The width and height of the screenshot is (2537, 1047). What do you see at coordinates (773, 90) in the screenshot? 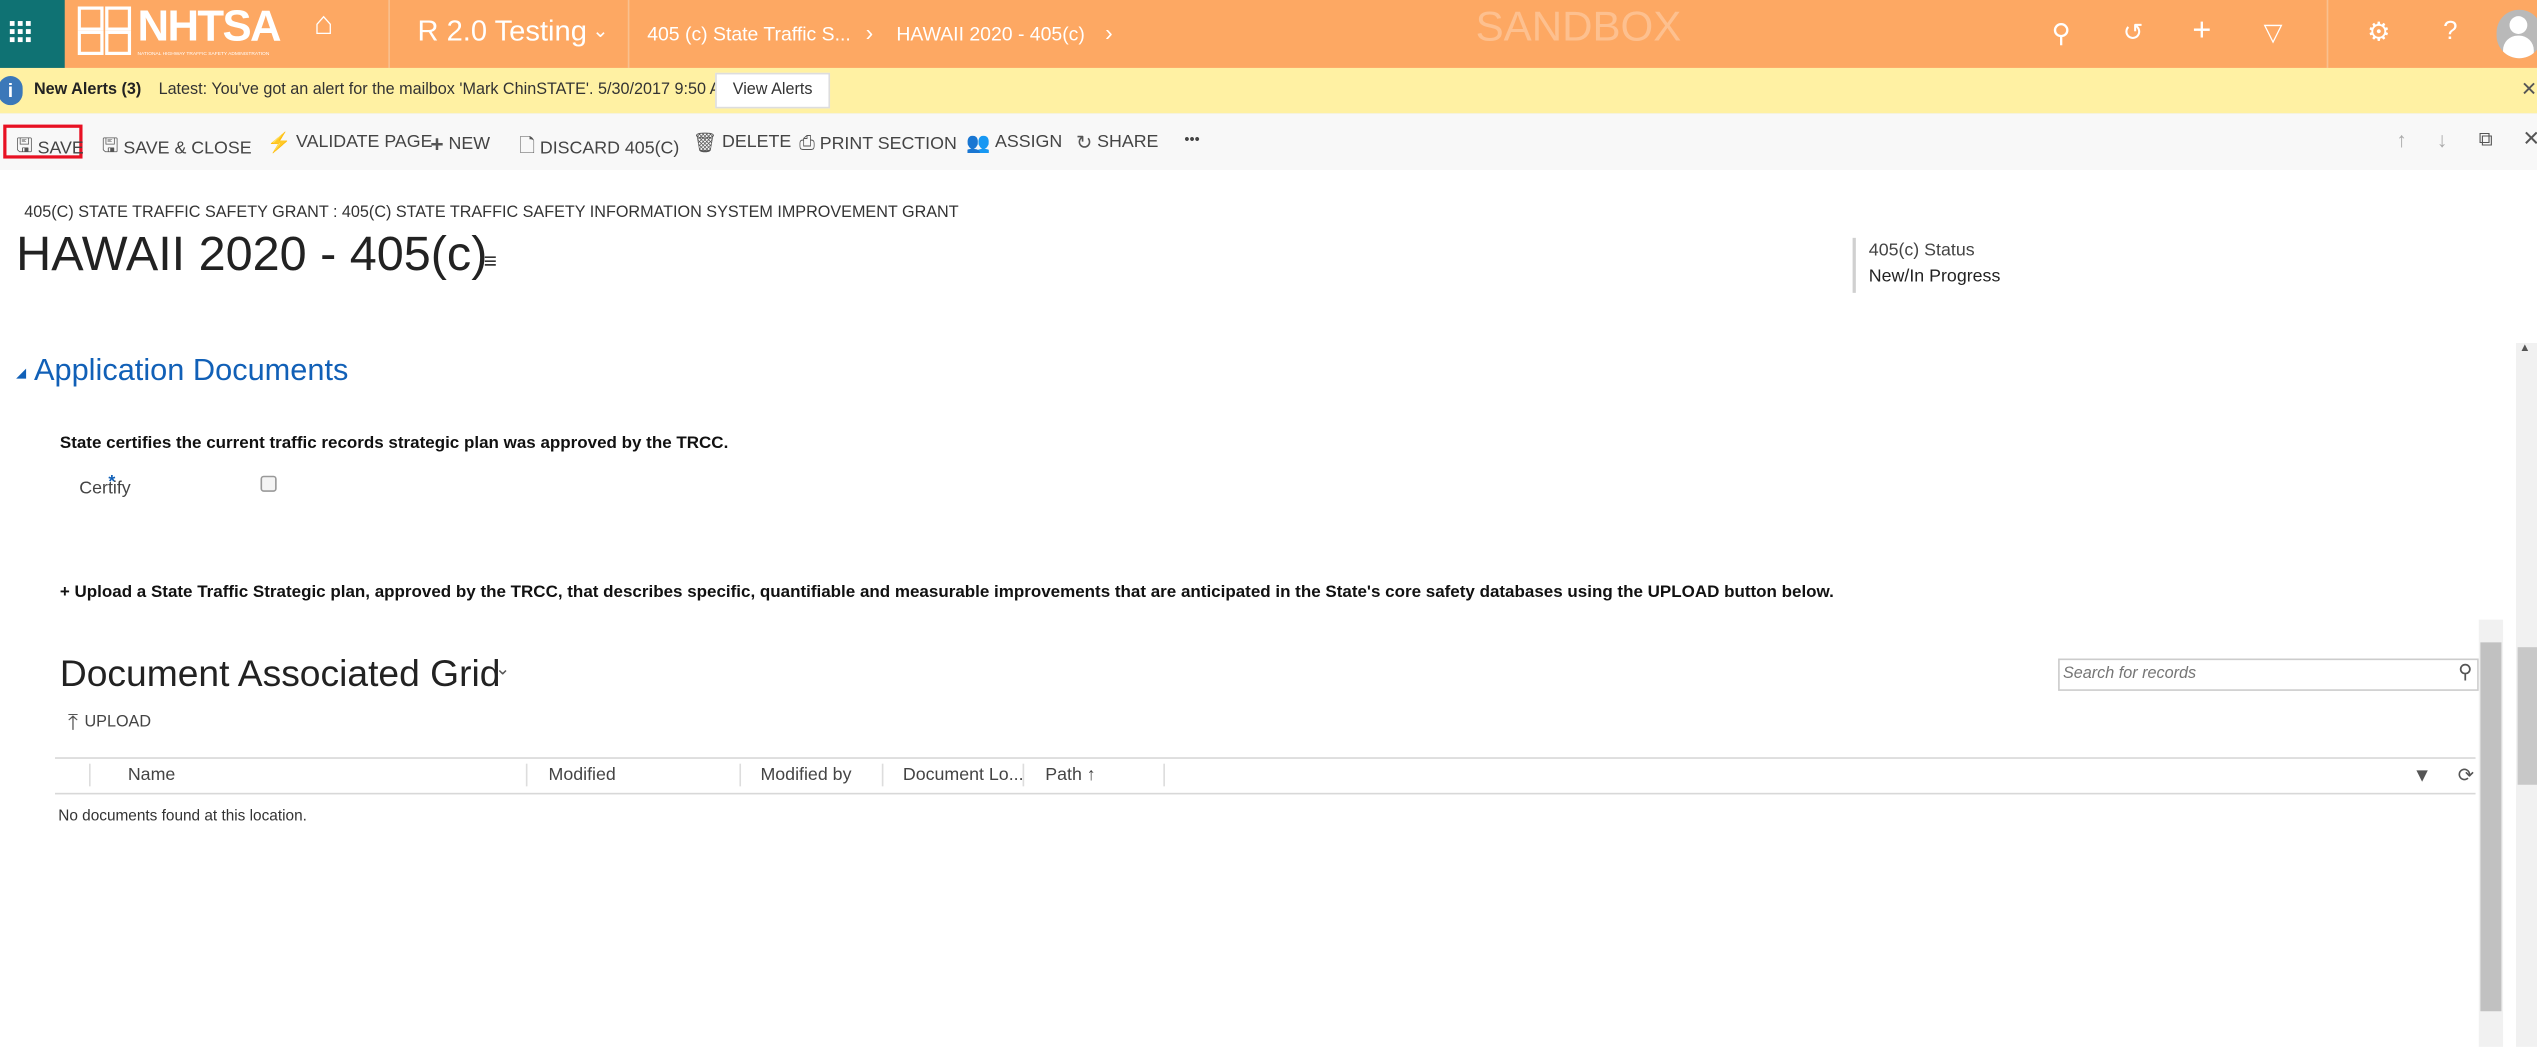
I see `view-alerts-button: View Alerts` at bounding box center [773, 90].